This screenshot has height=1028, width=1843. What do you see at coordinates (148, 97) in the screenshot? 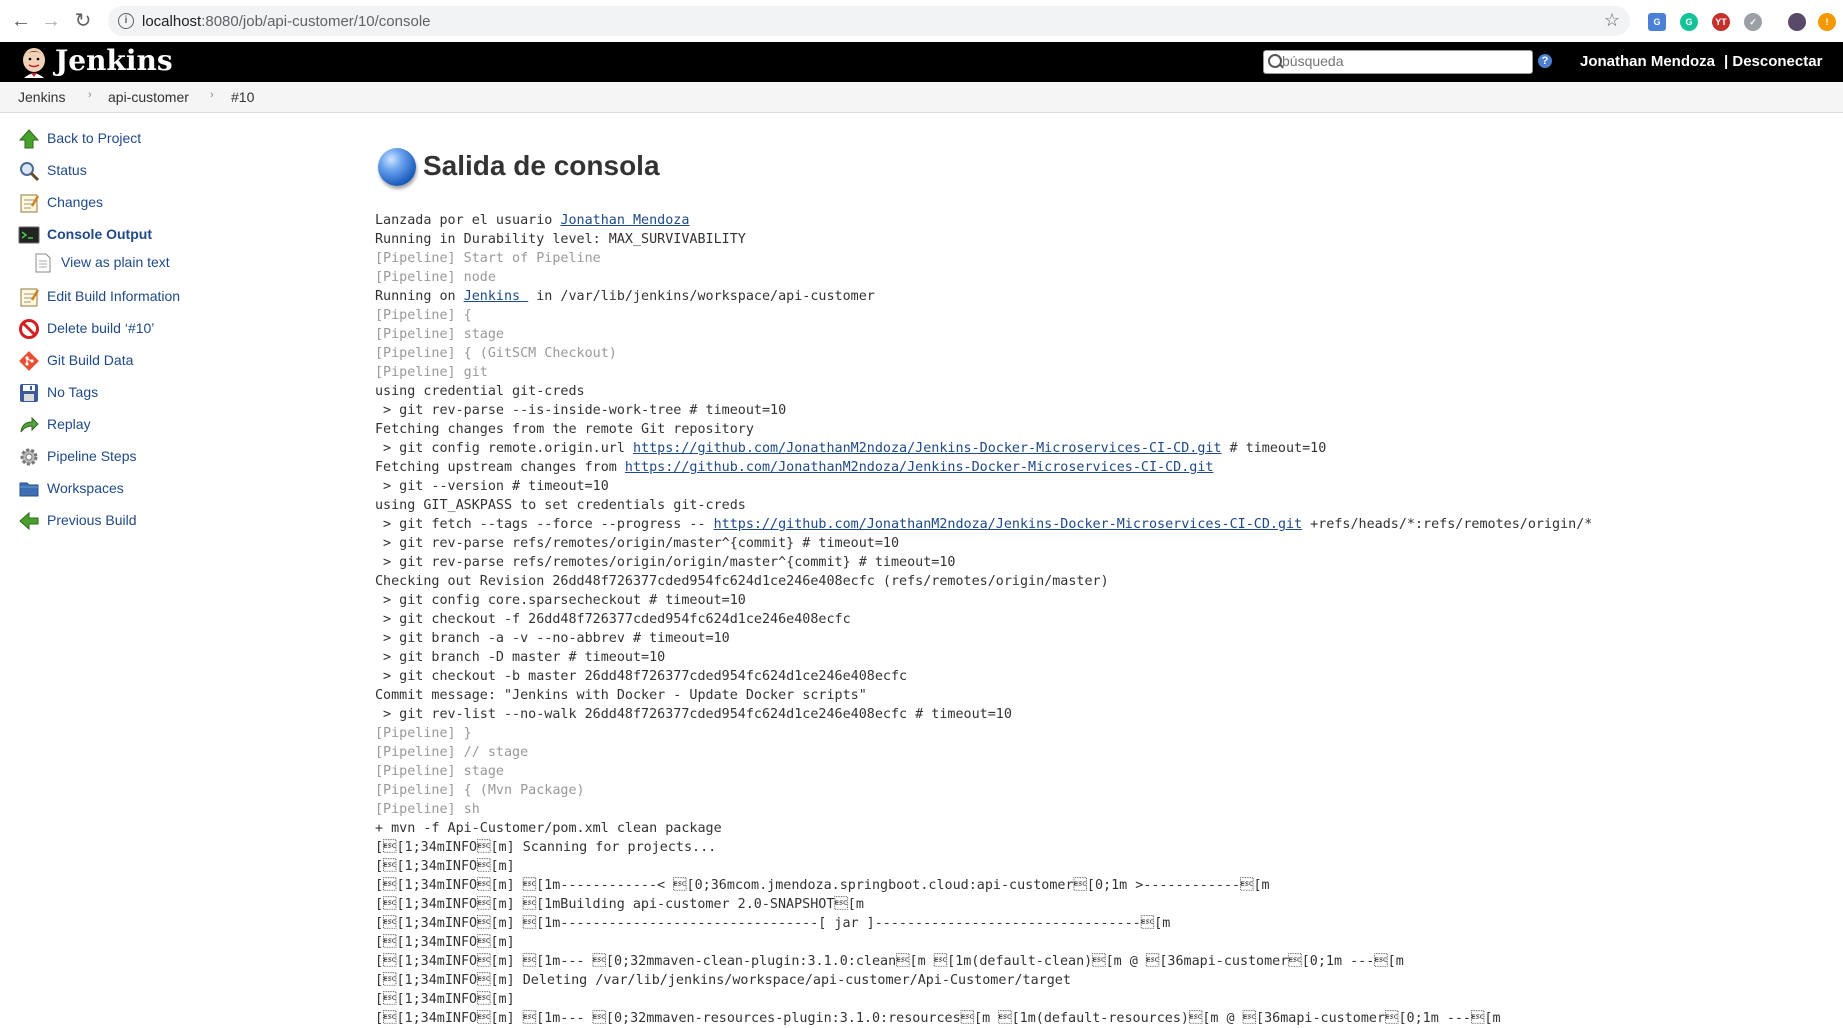
I see `breadcrumb-api-customer: api-customer` at bounding box center [148, 97].